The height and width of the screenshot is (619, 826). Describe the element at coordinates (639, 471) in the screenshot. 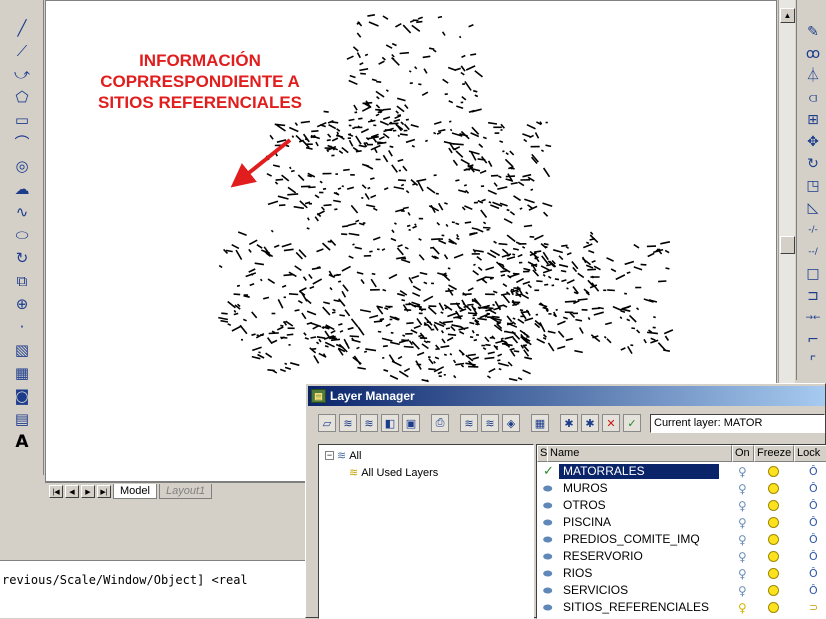

I see `layer-name: MATORRALES` at that location.